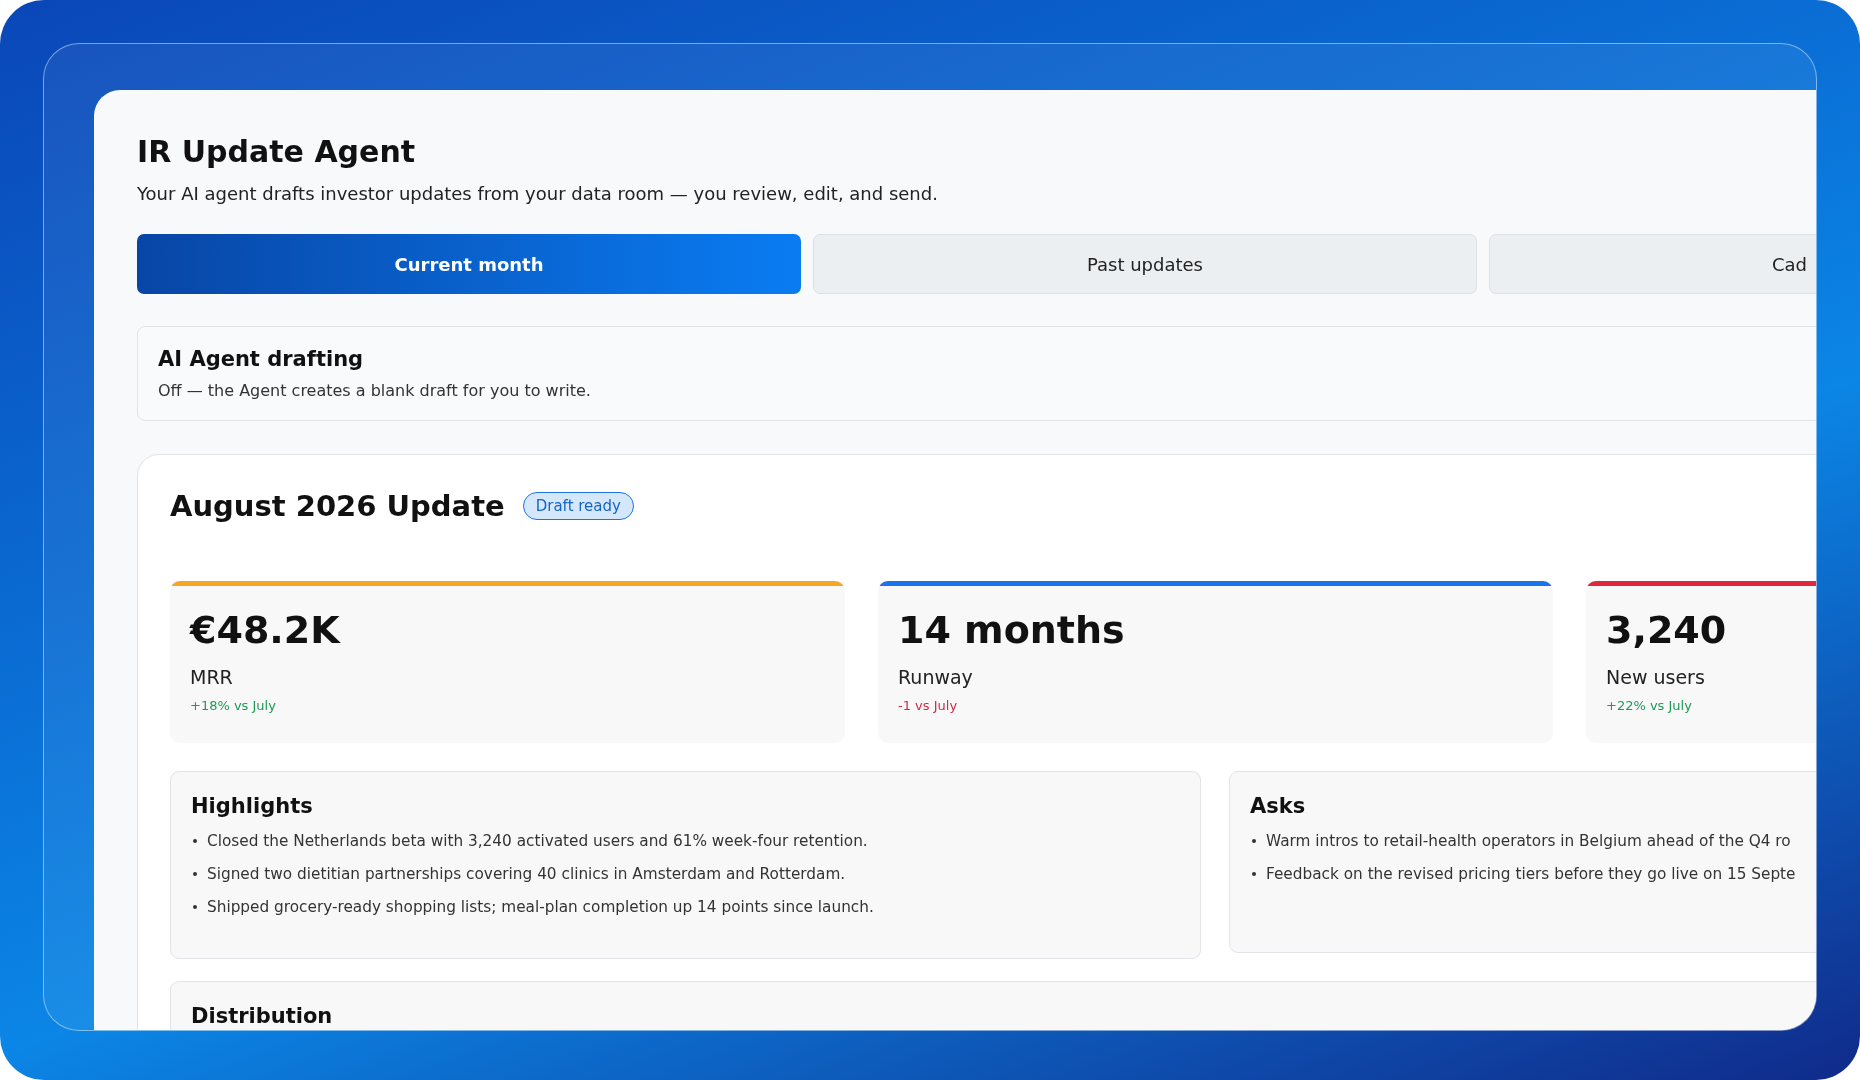  I want to click on card-title: Asks, so click(1278, 806).